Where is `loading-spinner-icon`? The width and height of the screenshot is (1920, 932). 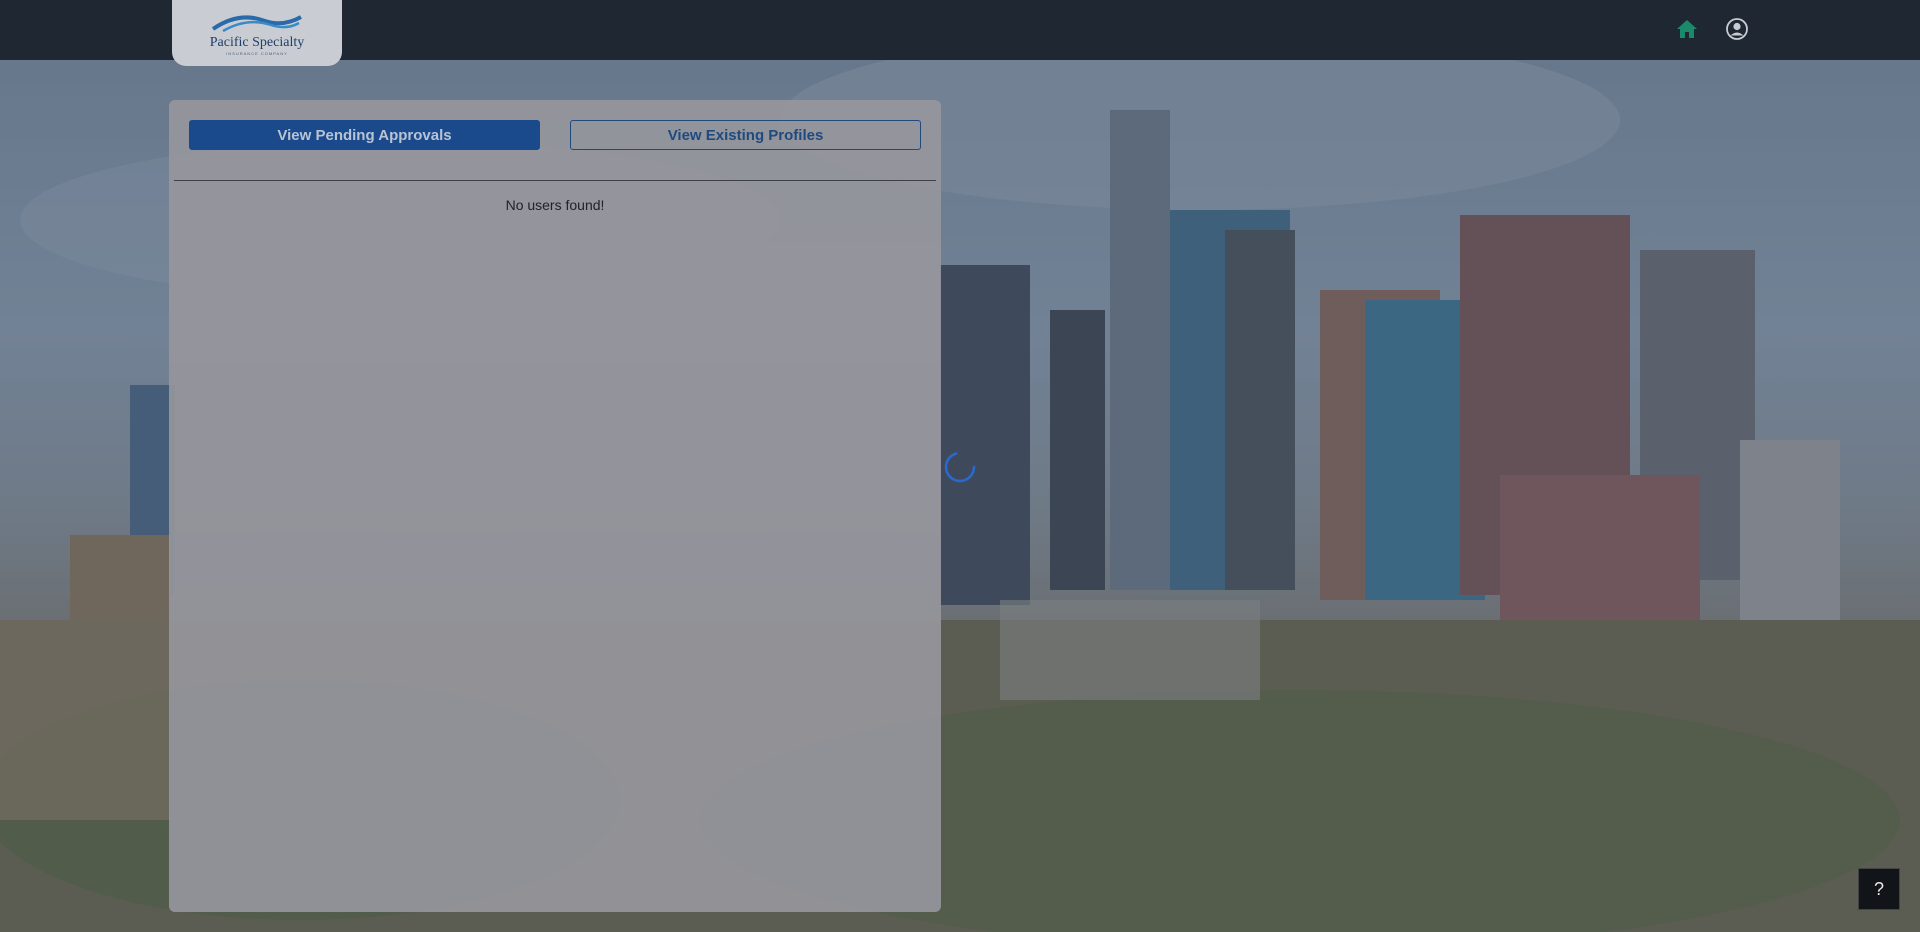
loading-spinner-icon is located at coordinates (960, 467).